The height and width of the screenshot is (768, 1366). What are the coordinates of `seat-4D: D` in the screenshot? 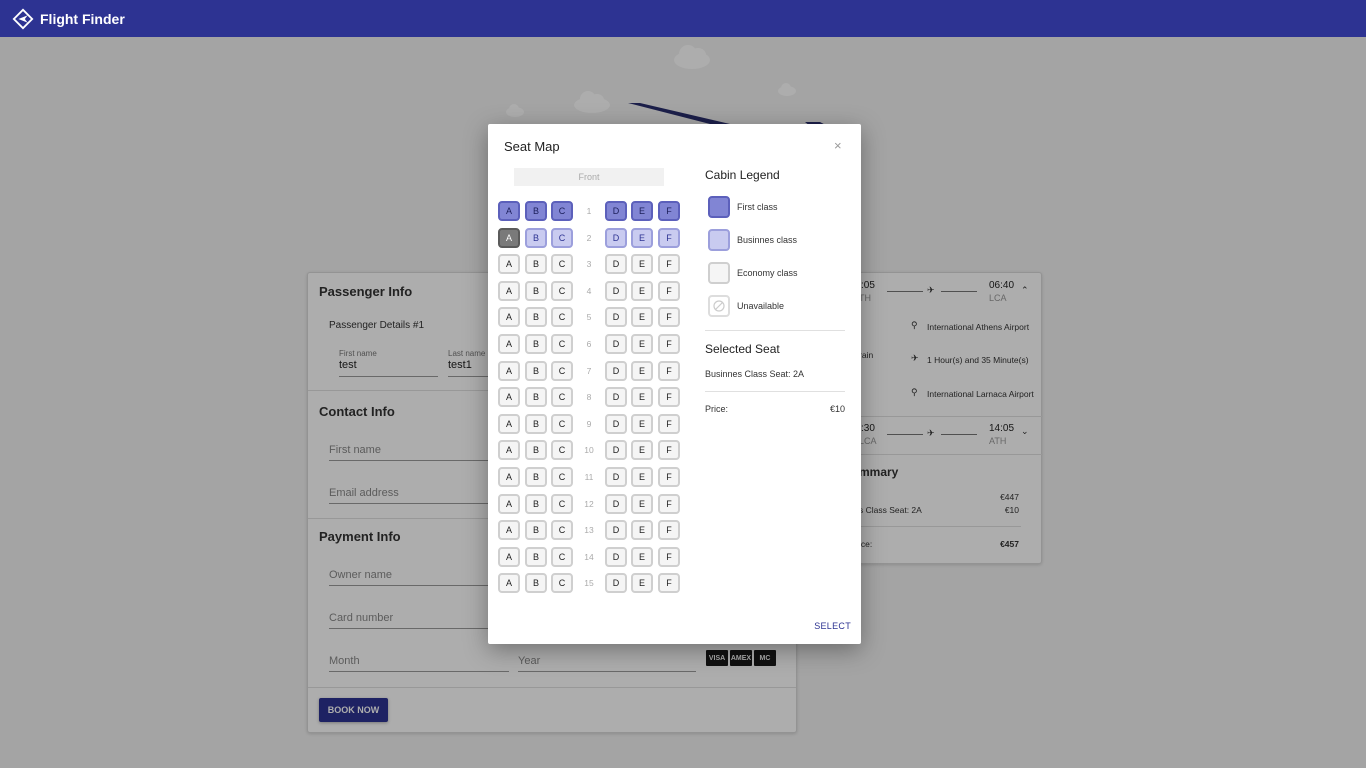 It's located at (616, 291).